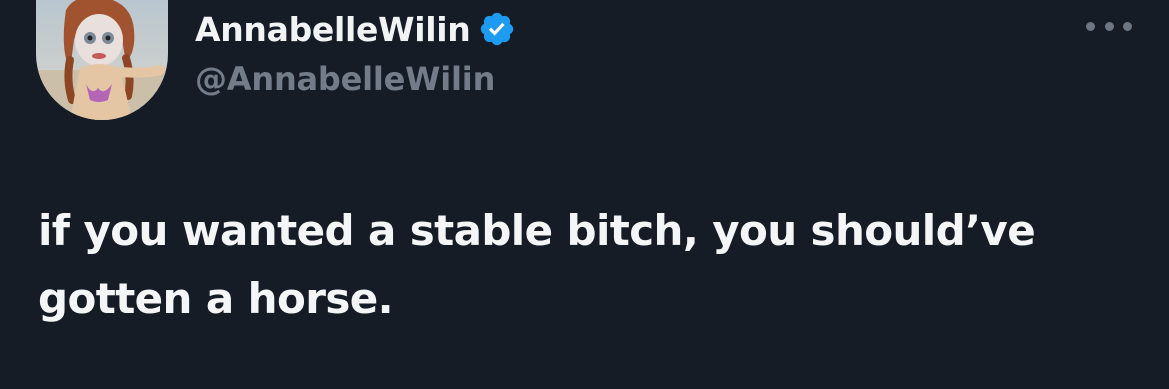 This screenshot has width=1169, height=389. I want to click on avatar, so click(102, 60).